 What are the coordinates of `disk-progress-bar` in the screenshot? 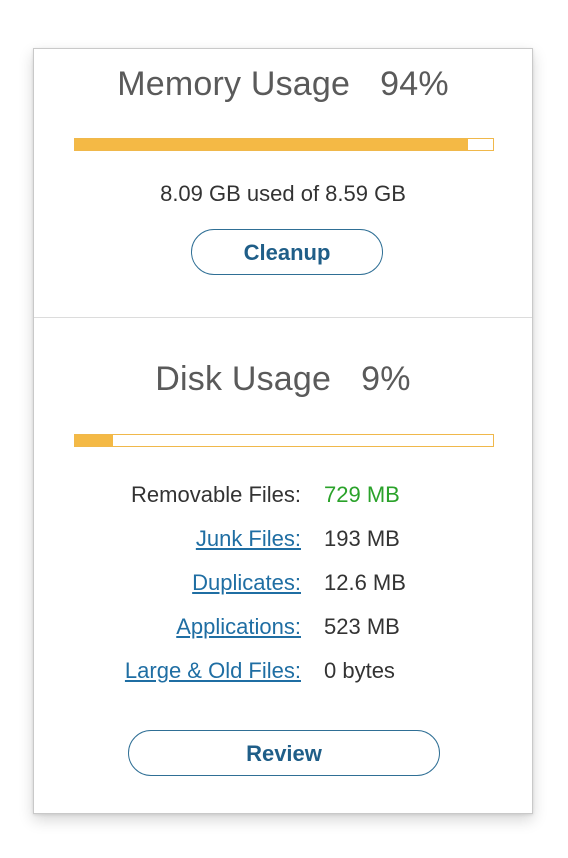 It's located at (284, 440).